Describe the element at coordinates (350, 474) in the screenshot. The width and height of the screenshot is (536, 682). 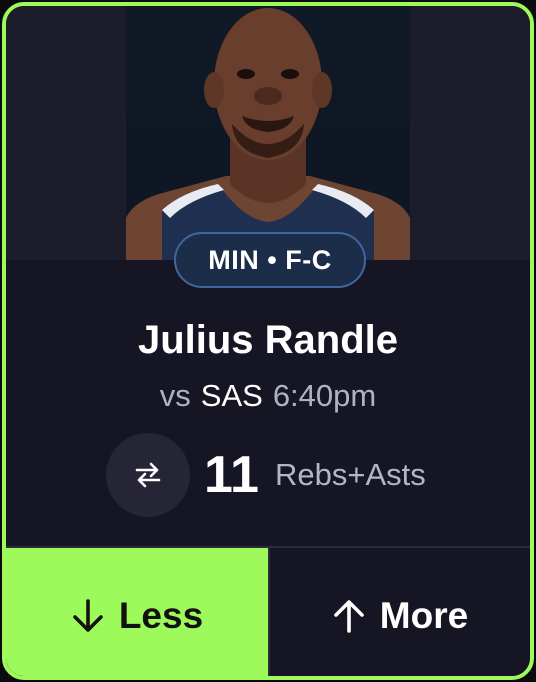
I see `stat-type: Rebs+Asts` at that location.